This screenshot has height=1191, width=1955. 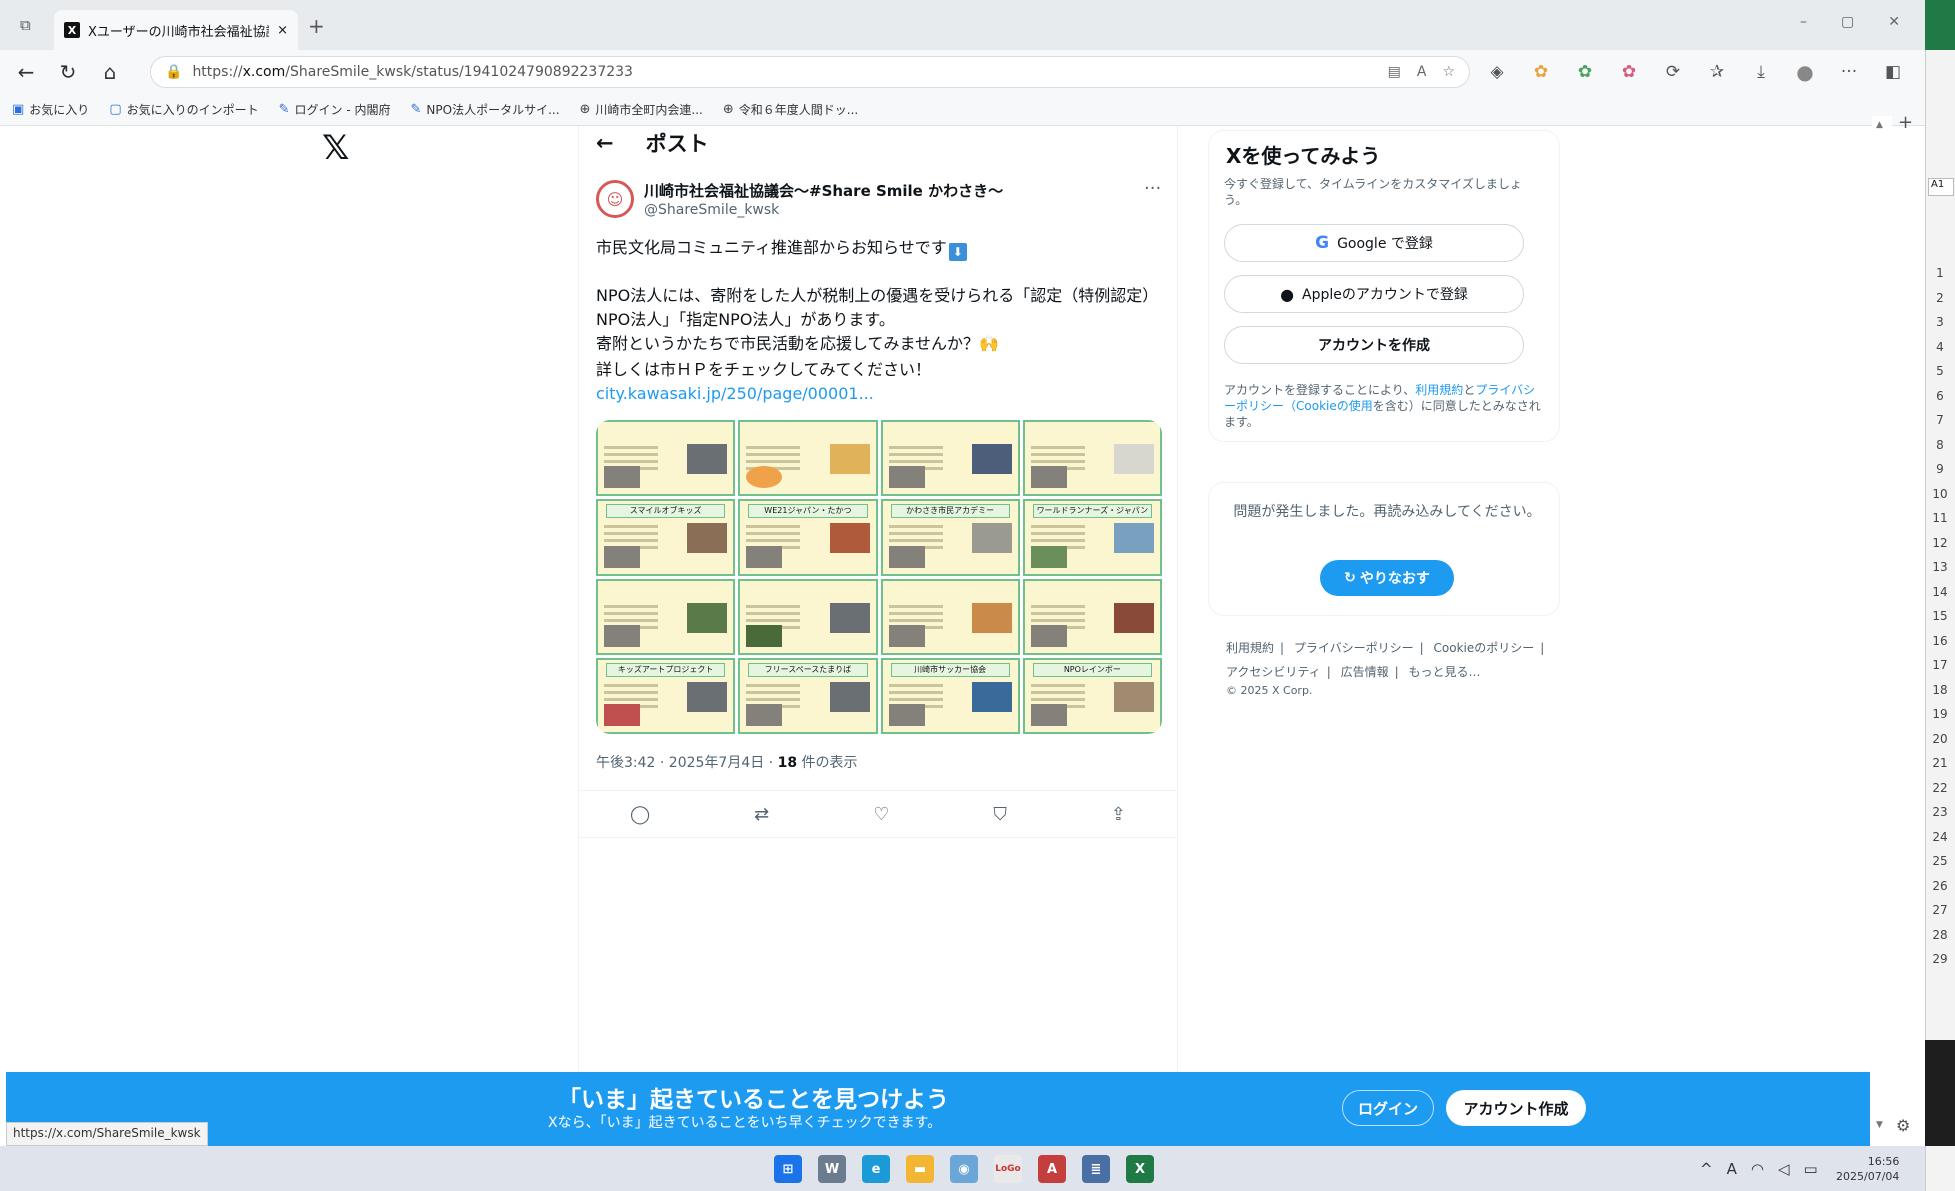 I want to click on excel-row-number: 4, so click(x=1940, y=347).